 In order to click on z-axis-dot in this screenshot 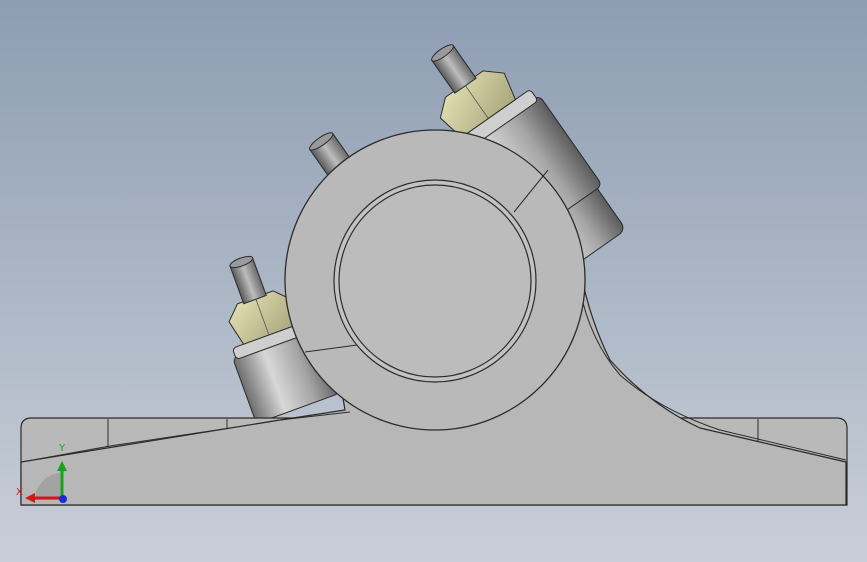, I will do `click(63, 499)`.